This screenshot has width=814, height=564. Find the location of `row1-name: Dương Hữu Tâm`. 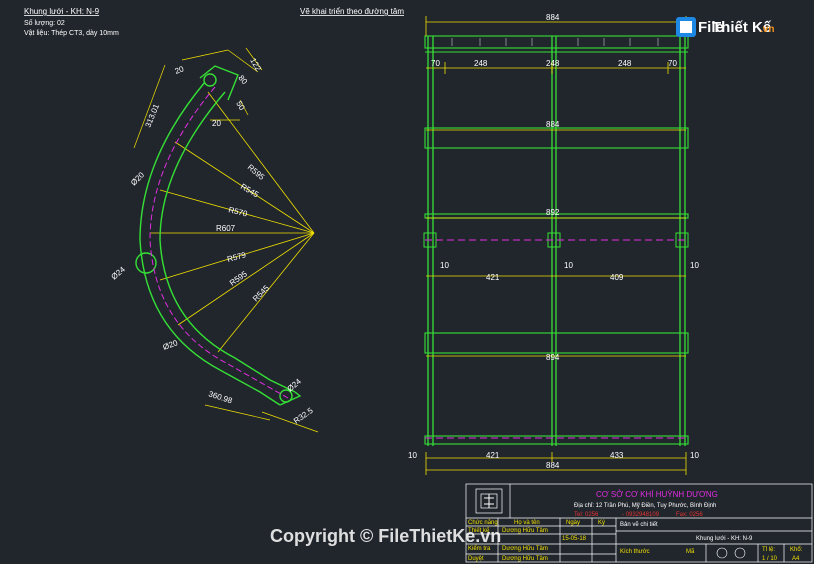

row1-name: Dương Hữu Tâm is located at coordinates (525, 531).